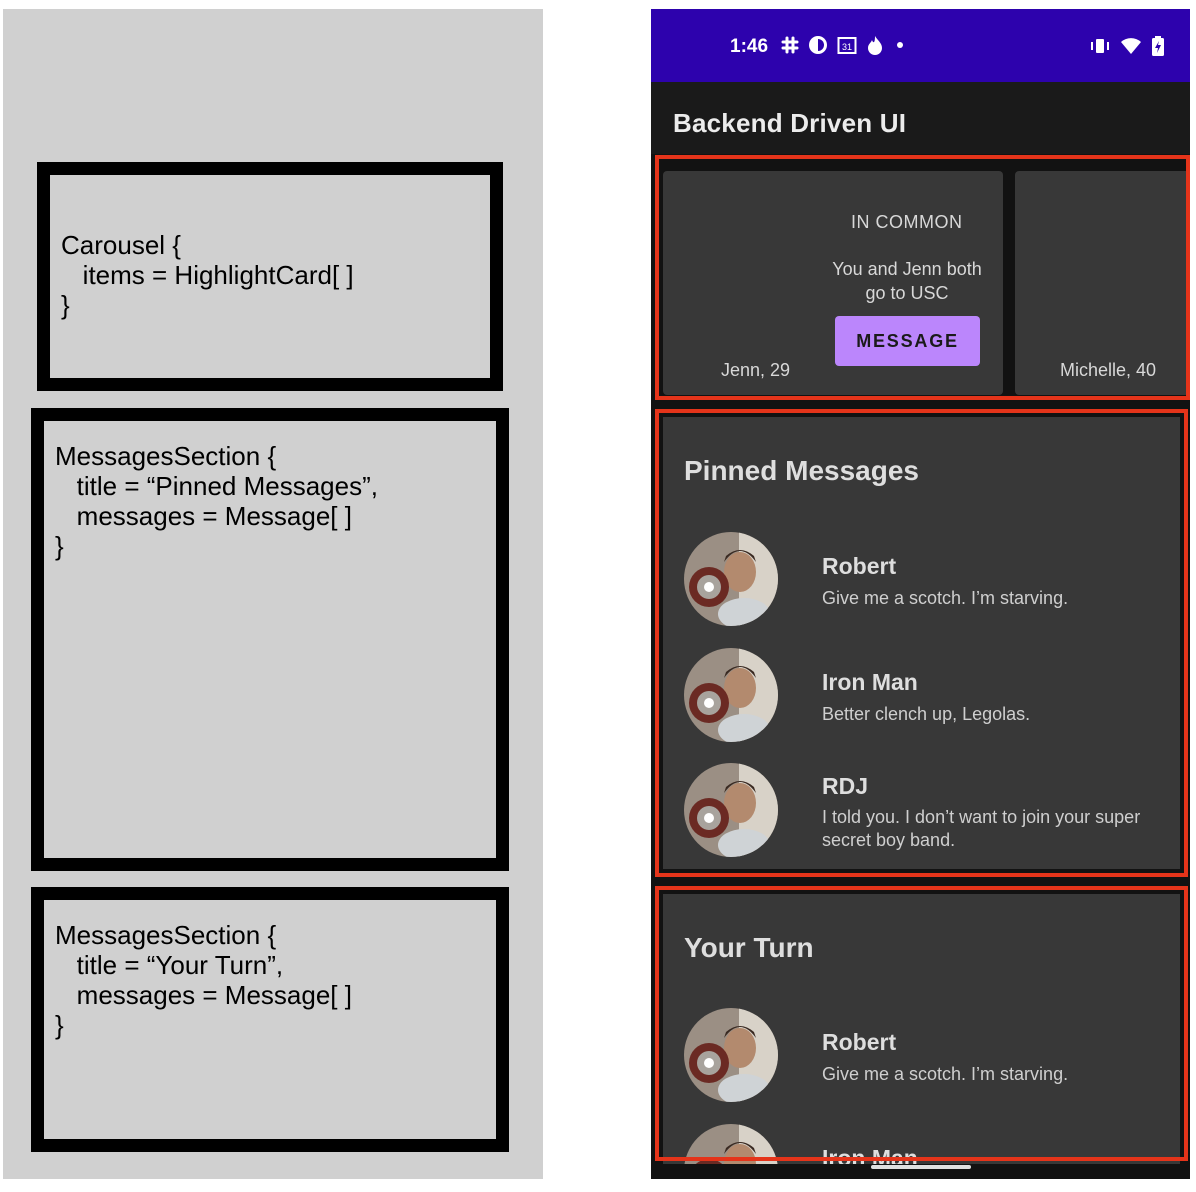 The image size is (1196, 1192). What do you see at coordinates (875, 45) in the screenshot?
I see `flame-icon` at bounding box center [875, 45].